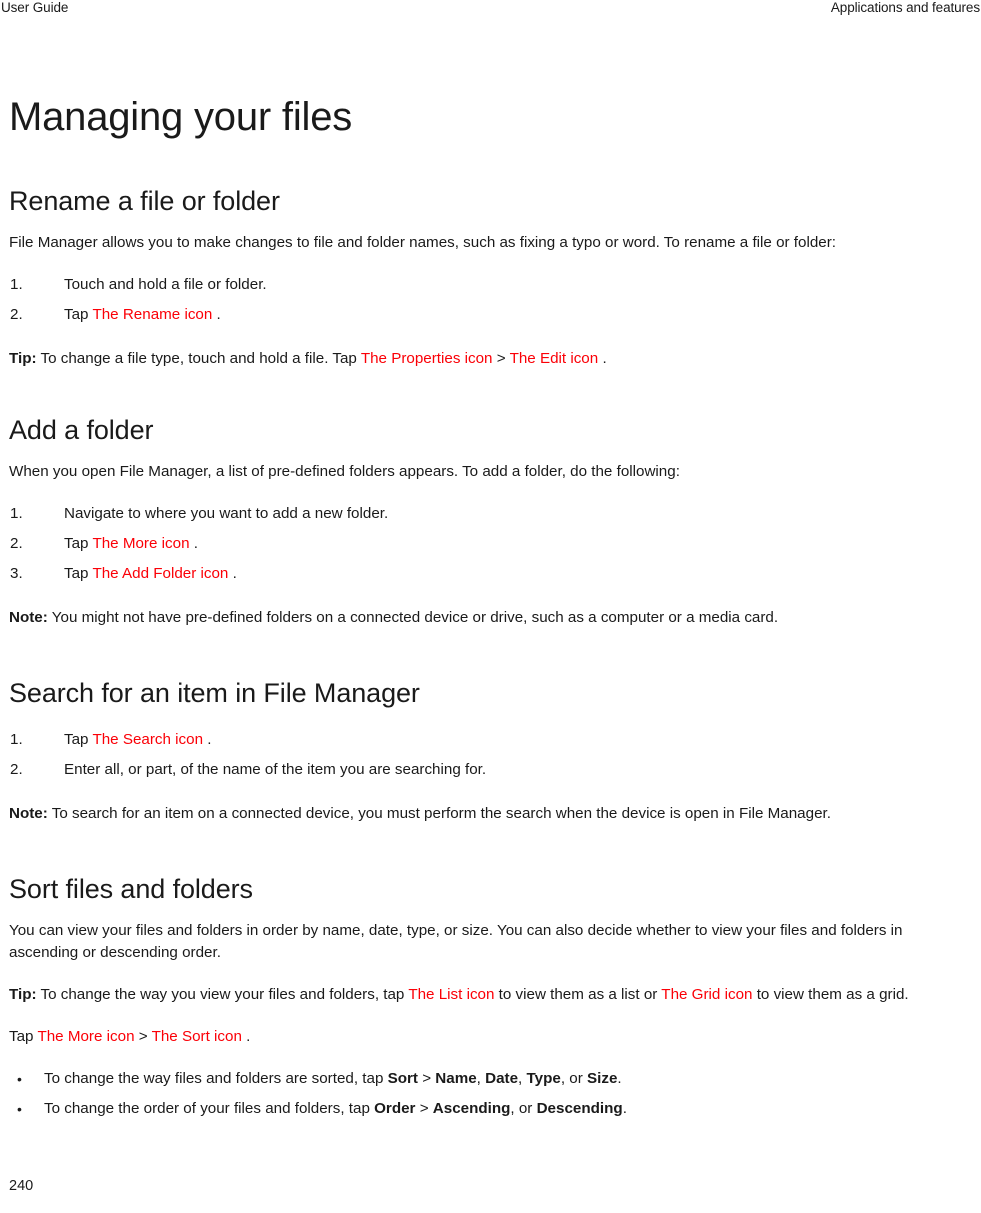  Describe the element at coordinates (471, 1108) in the screenshot. I see `menu-option-ascending: Ascending` at that location.